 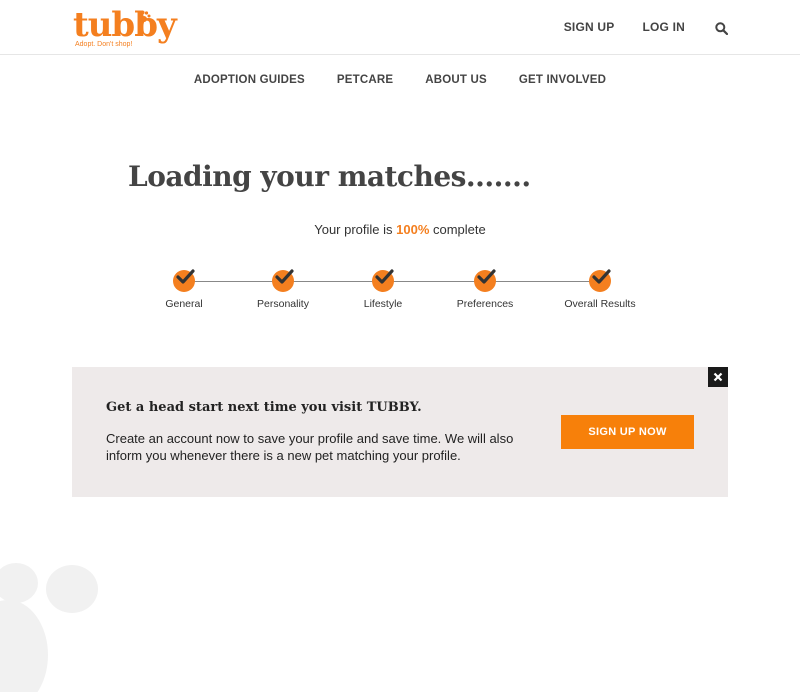 I want to click on tubby-logo: tubby Adopt. Don't shop!, so click(x=125, y=26).